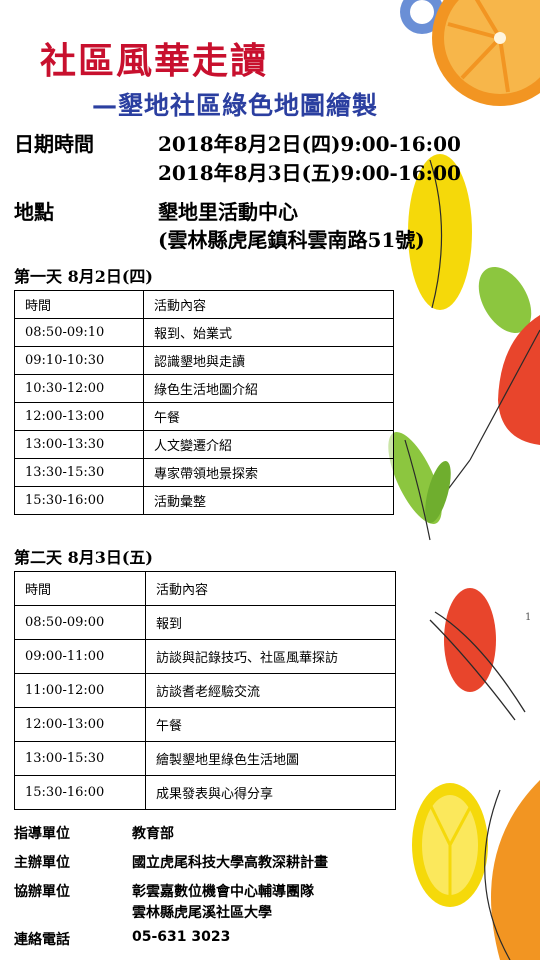 This screenshot has width=540, height=960. I want to click on activity-cell: 繪製墾地里綠色生活地圖, so click(270, 758).